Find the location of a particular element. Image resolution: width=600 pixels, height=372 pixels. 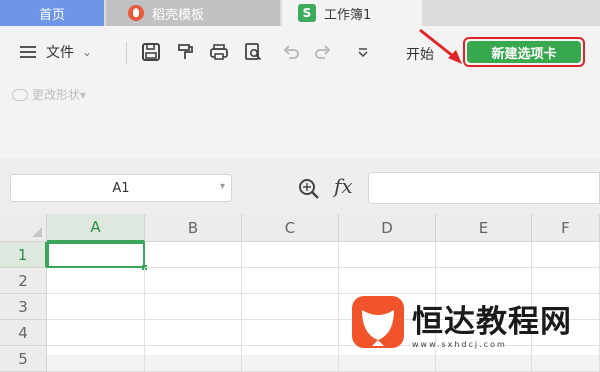

tab-home-label: 首页 is located at coordinates (51, 15).